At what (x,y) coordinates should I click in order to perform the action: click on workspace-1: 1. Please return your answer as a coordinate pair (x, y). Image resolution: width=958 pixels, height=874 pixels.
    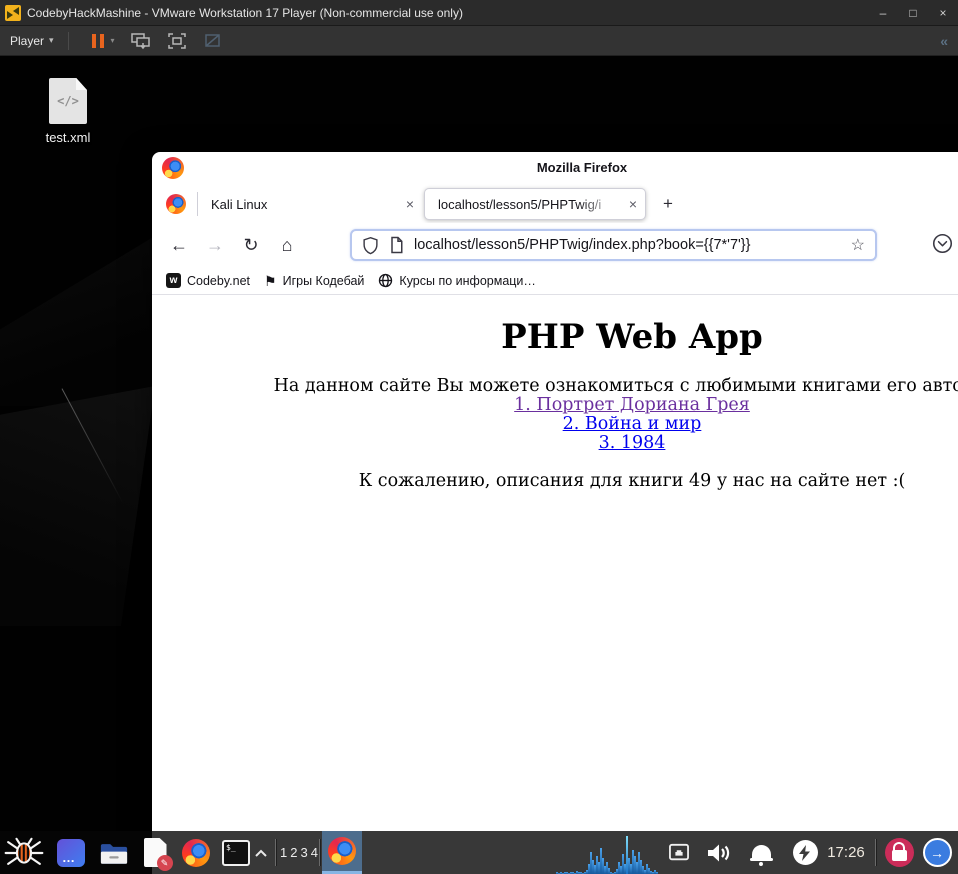
    Looking at the image, I should click on (283, 852).